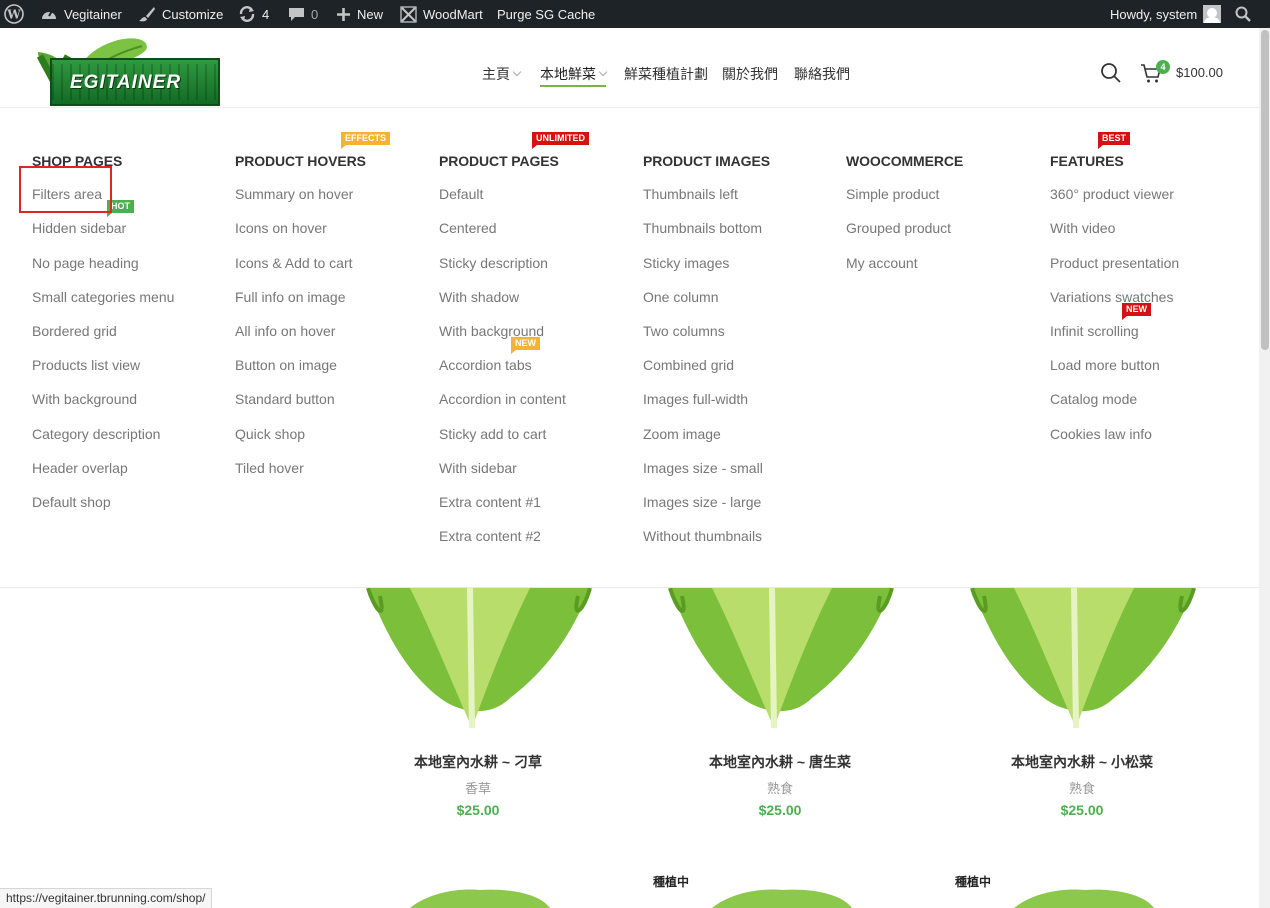 This screenshot has width=1270, height=908. What do you see at coordinates (93, 14) in the screenshot?
I see `site-name-label: Vegitainer` at bounding box center [93, 14].